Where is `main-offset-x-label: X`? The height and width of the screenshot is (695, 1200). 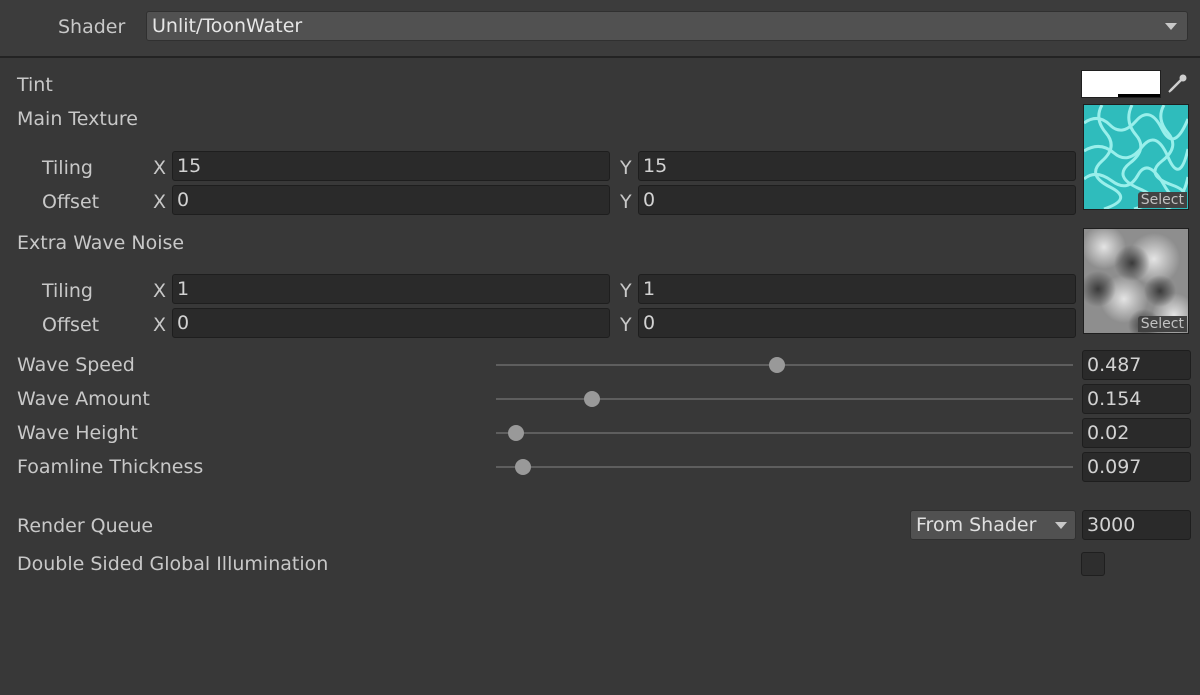 main-offset-x-label: X is located at coordinates (160, 202).